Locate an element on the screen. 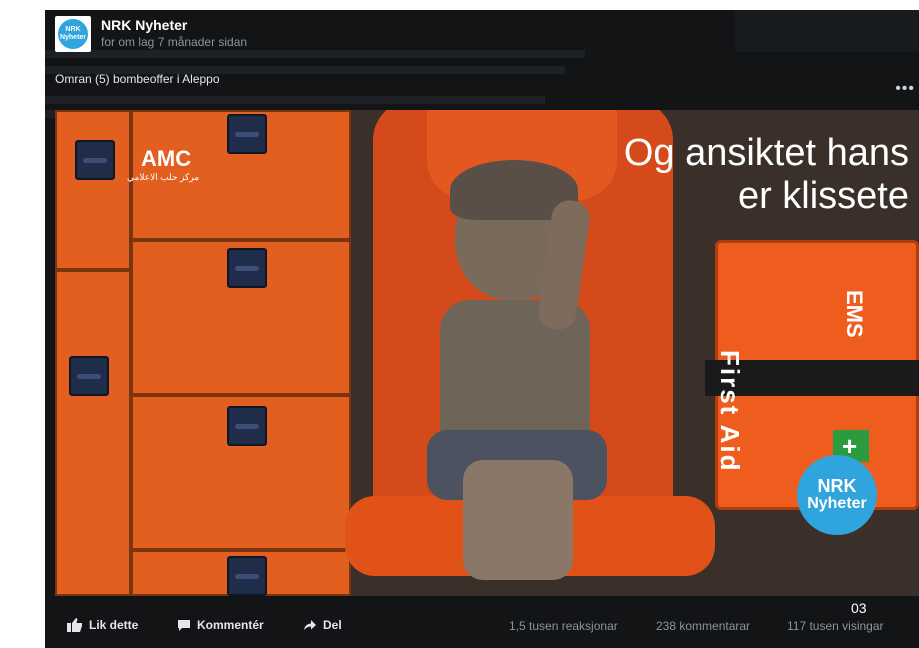 The height and width of the screenshot is (648, 919). comment-icon is located at coordinates (184, 625).